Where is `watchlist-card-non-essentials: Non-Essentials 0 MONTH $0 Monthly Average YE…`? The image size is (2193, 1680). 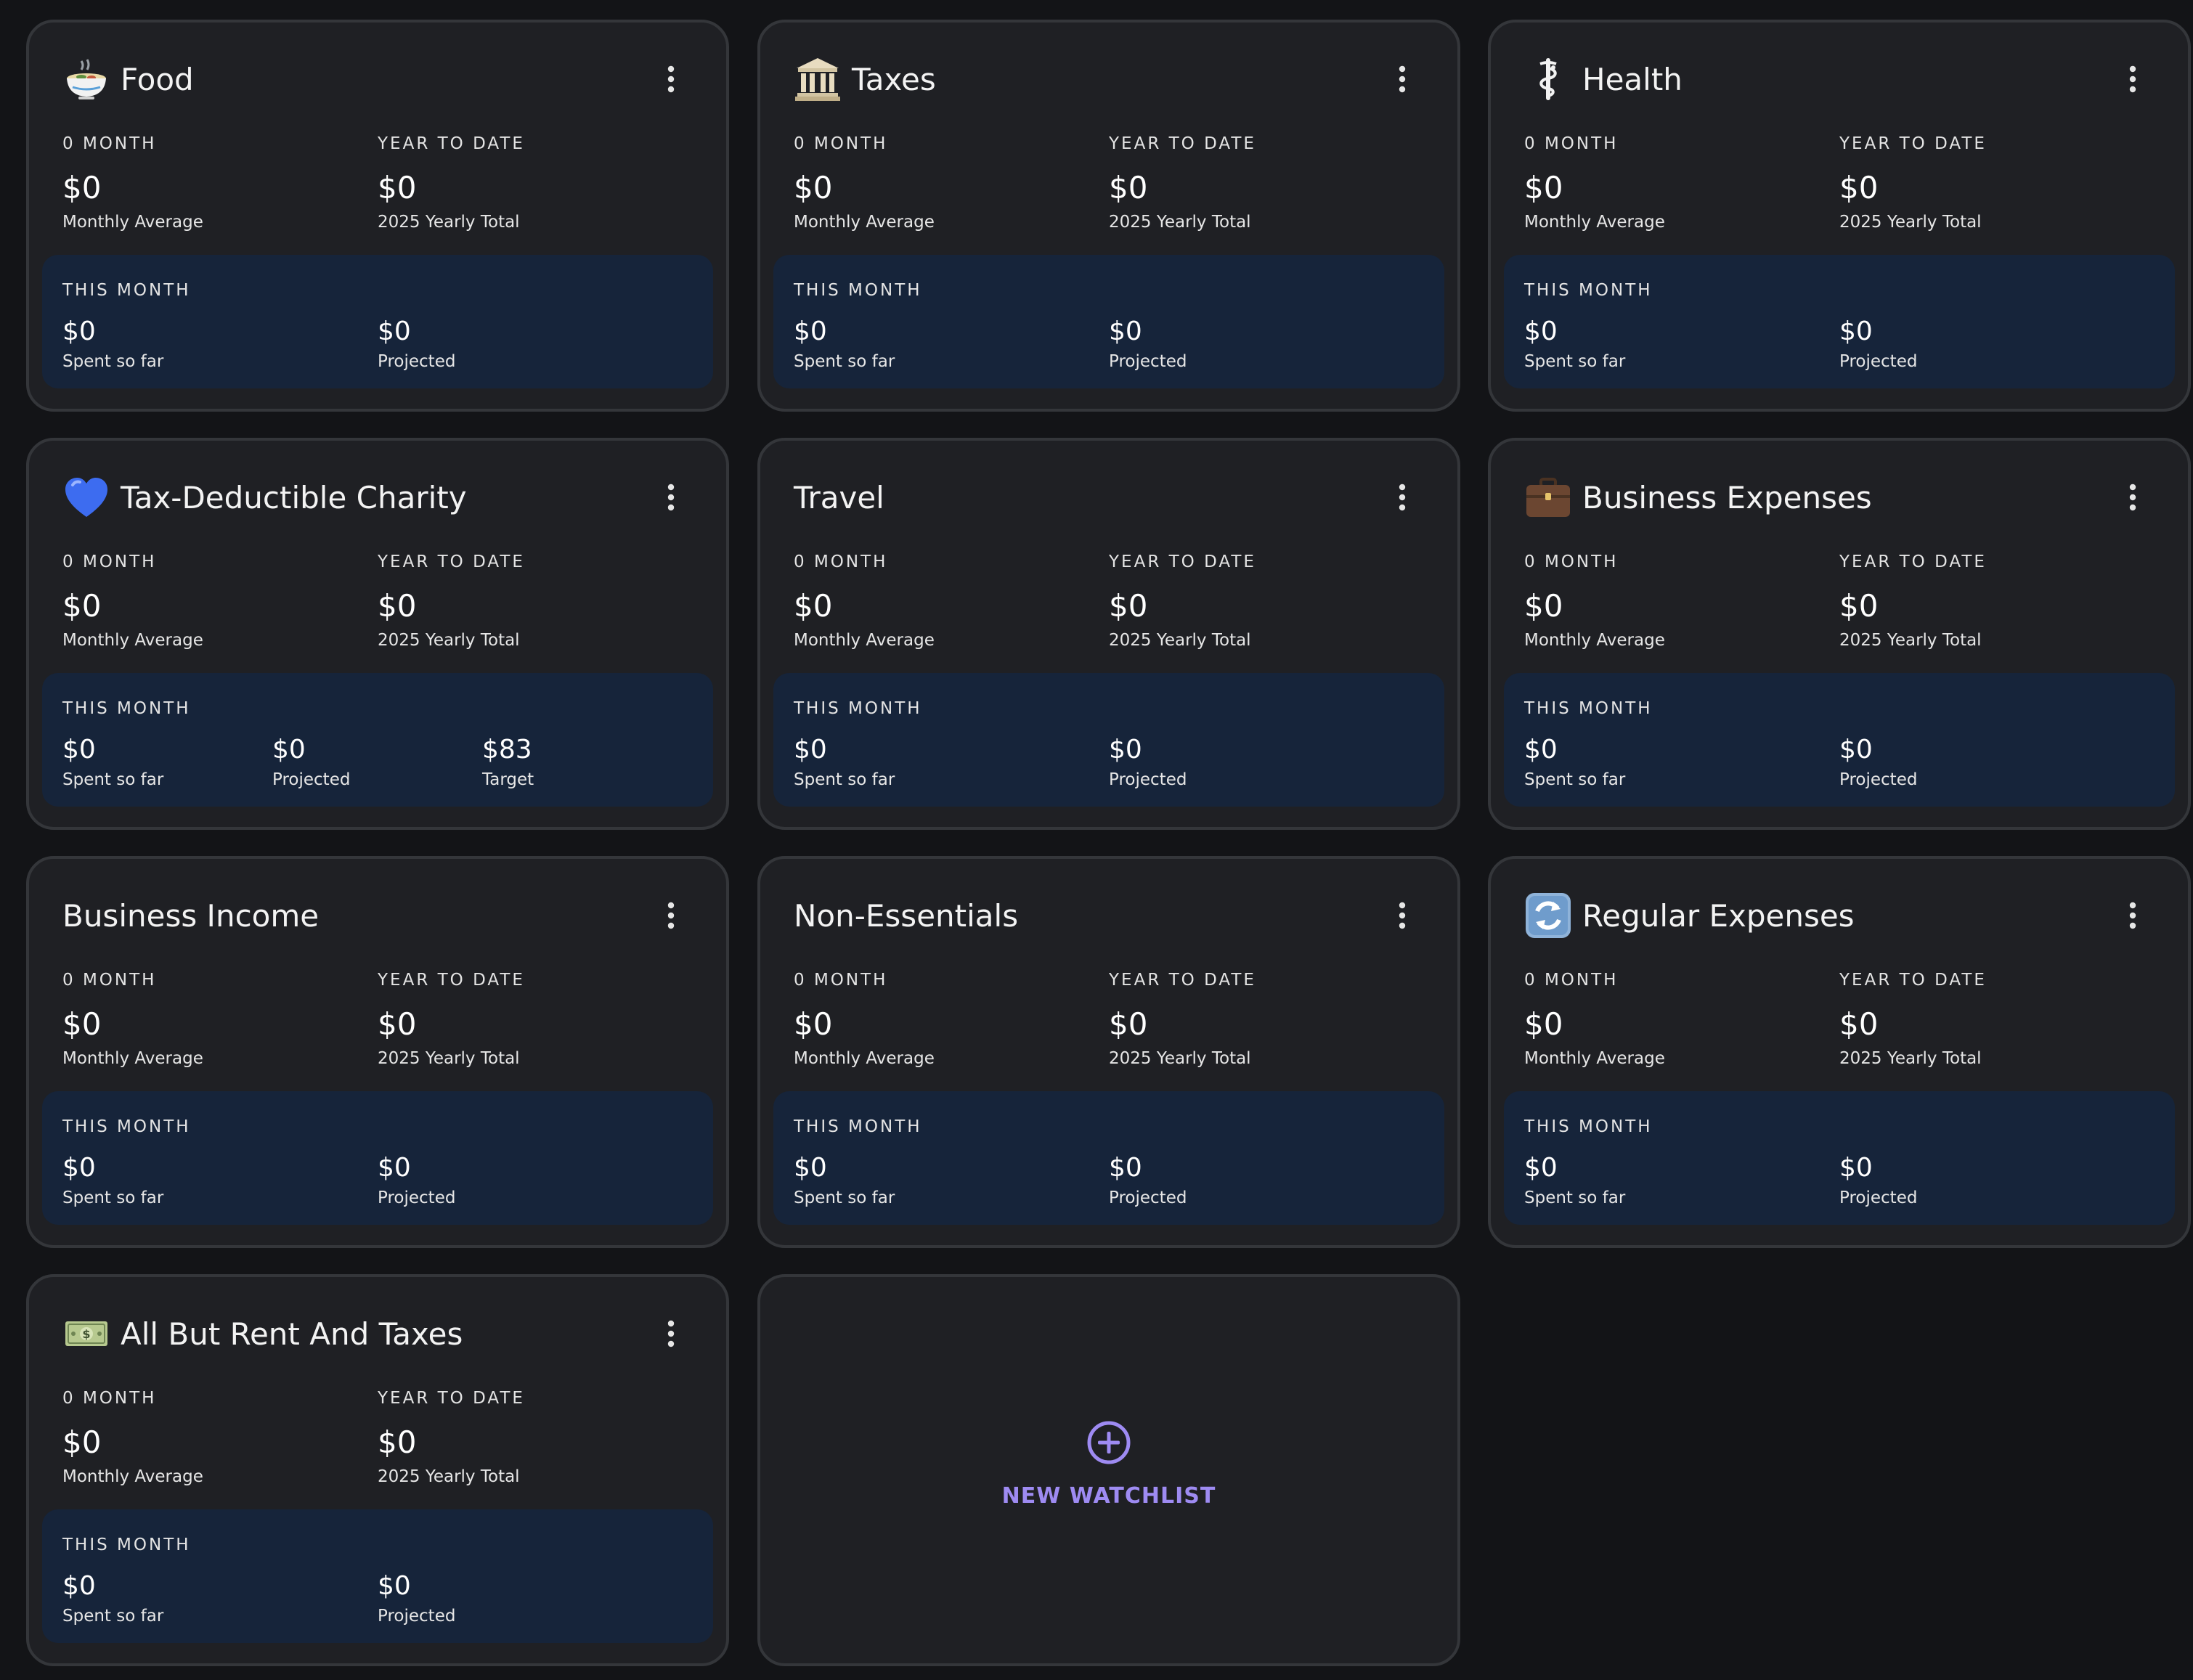
watchlist-card-non-essentials: Non-Essentials 0 MONTH $0 Monthly Average YE… is located at coordinates (1108, 1052).